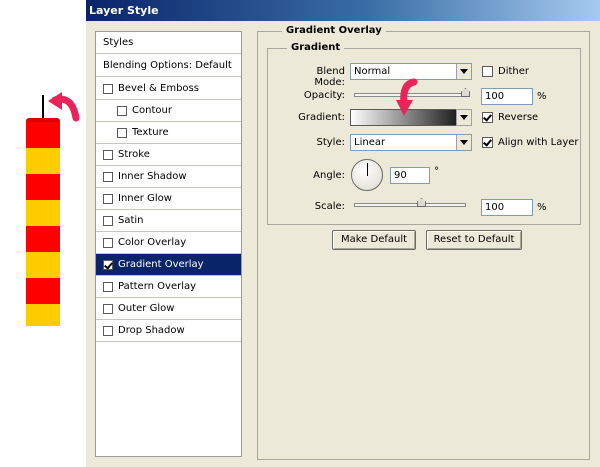 This screenshot has height=467, width=600. I want to click on dither-checkbox, so click(487, 71).